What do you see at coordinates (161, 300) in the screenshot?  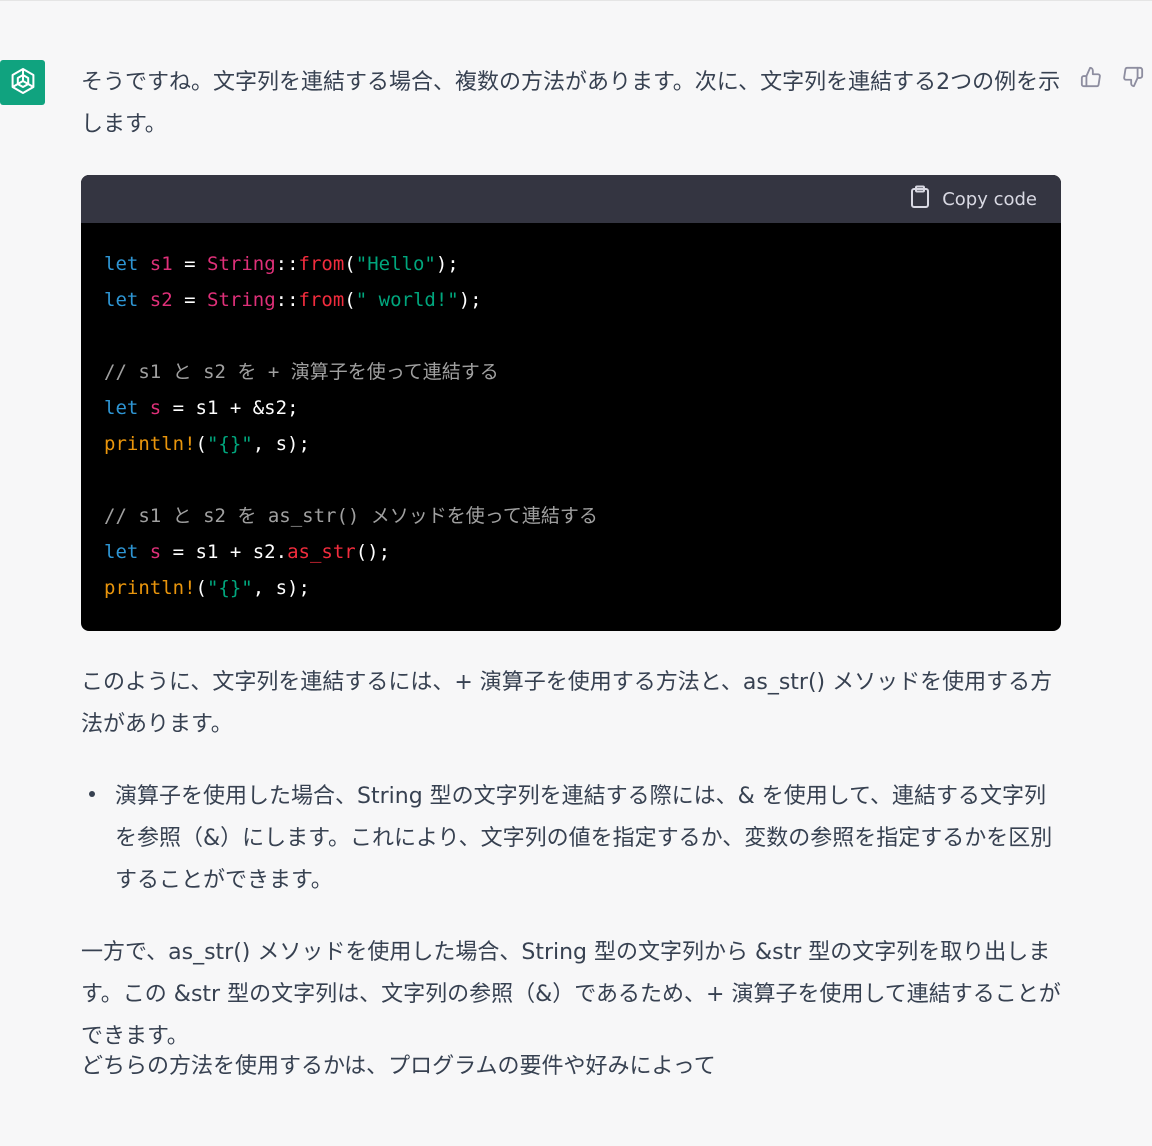 I see `code-token: s2` at bounding box center [161, 300].